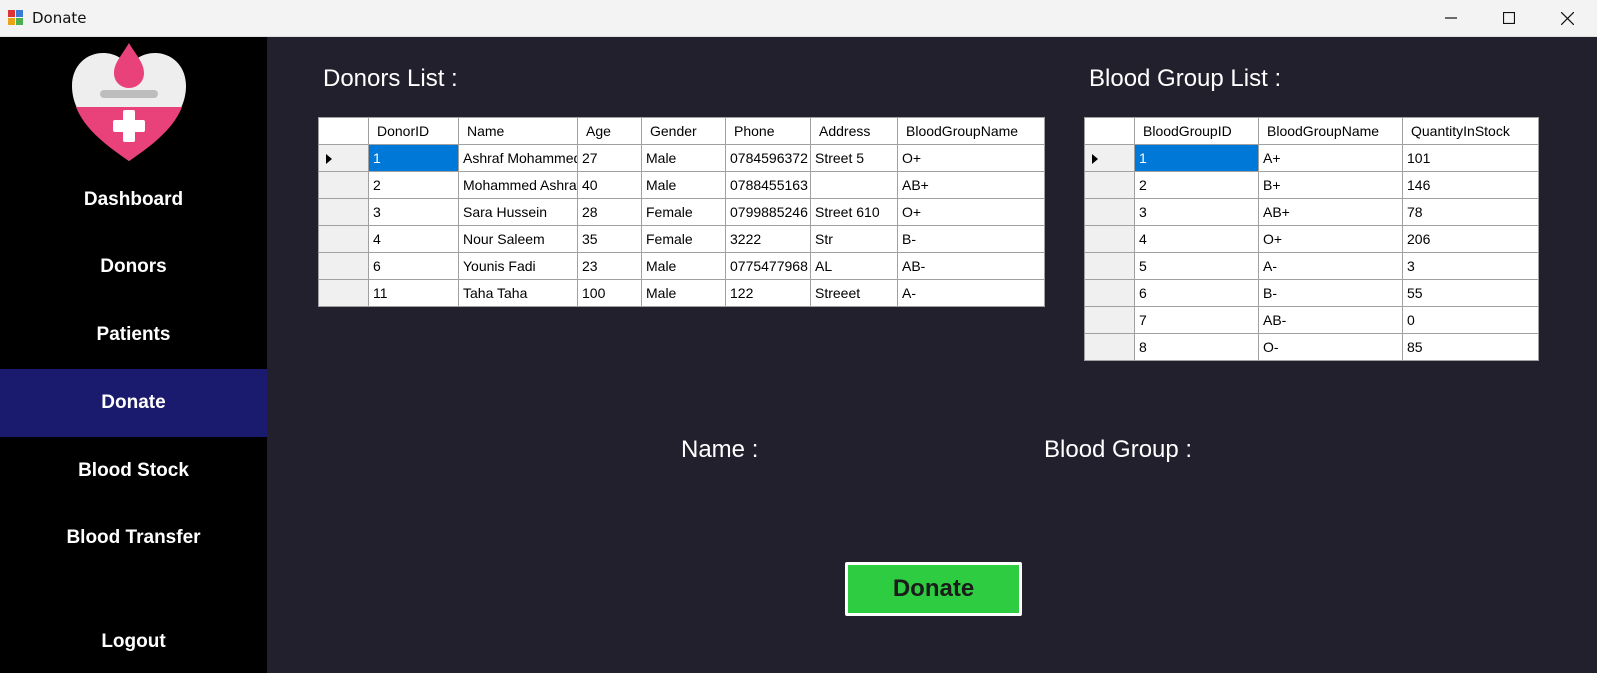 This screenshot has width=1597, height=673. I want to click on table-row: 8 O- 85, so click(1311, 347).